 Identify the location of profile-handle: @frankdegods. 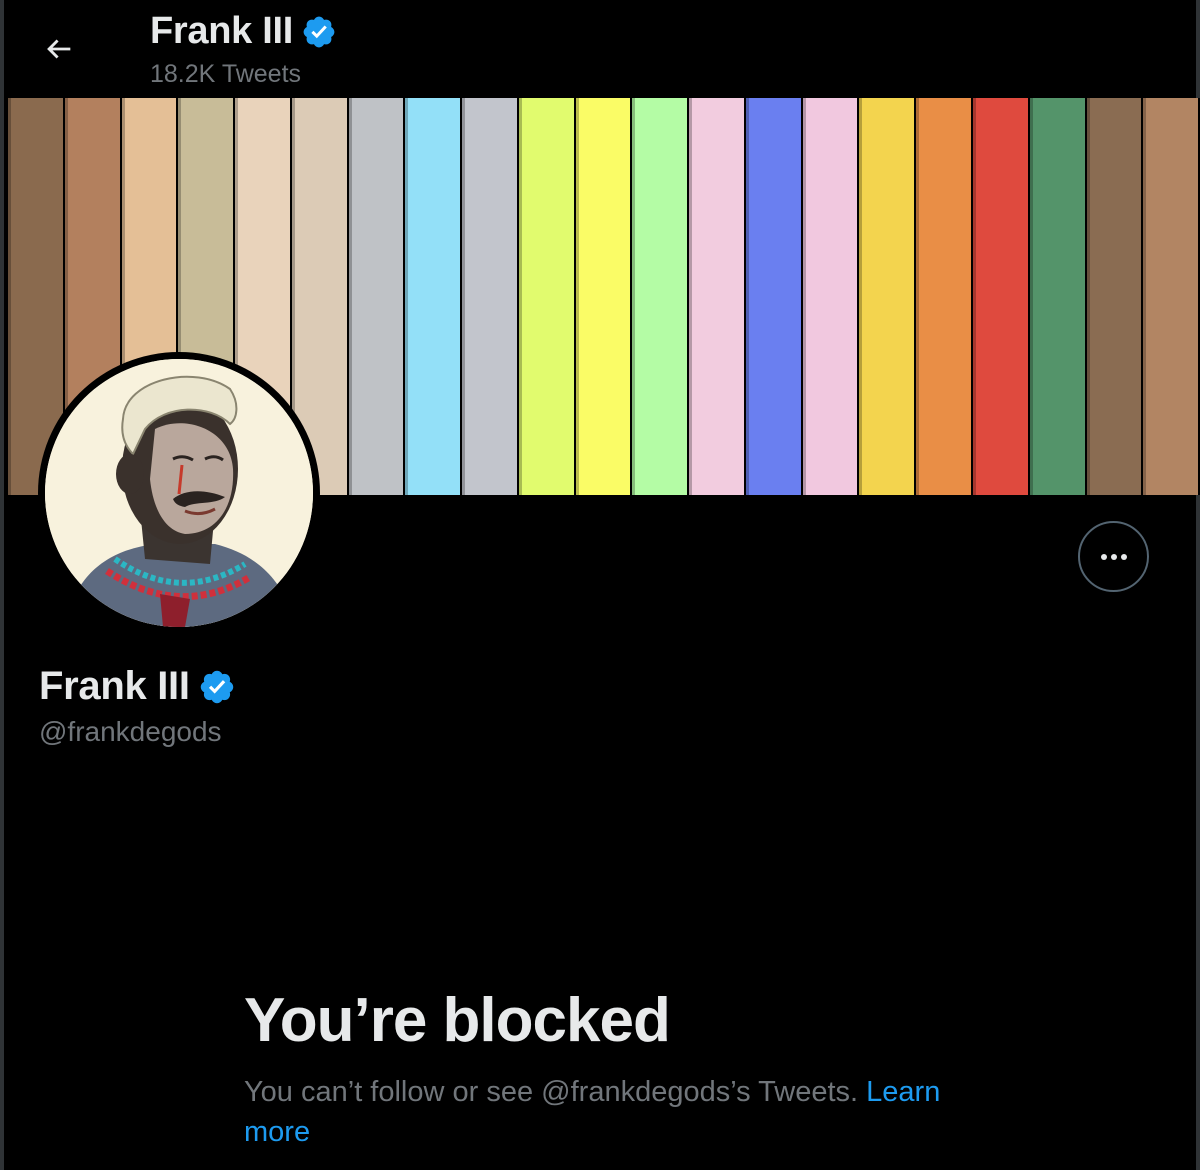
(130, 731).